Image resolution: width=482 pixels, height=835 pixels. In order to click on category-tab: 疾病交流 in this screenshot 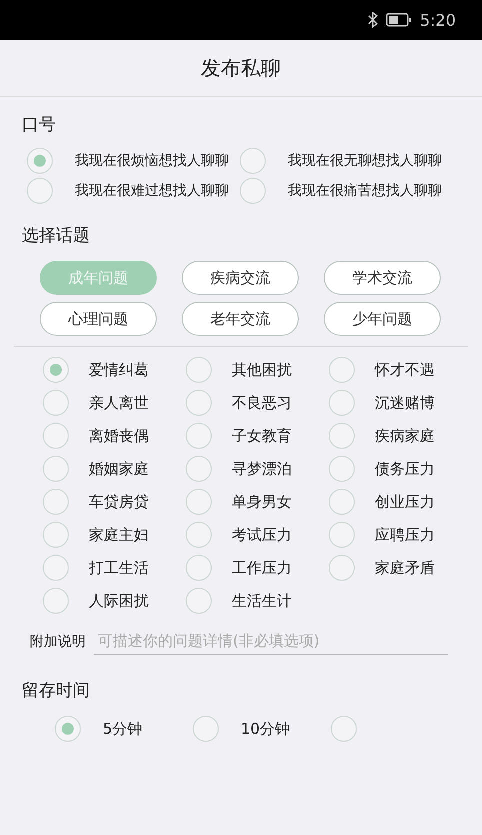, I will do `click(240, 278)`.